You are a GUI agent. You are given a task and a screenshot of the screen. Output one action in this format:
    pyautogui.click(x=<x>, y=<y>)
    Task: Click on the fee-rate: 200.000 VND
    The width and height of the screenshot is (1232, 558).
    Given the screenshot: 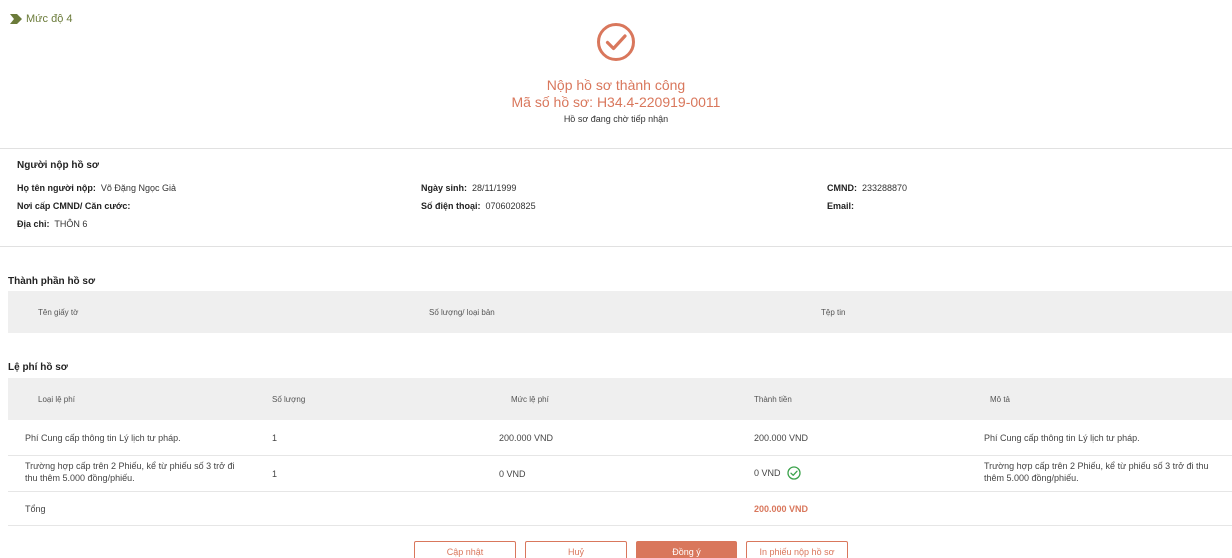 What is the action you would take?
    pyautogui.click(x=526, y=438)
    